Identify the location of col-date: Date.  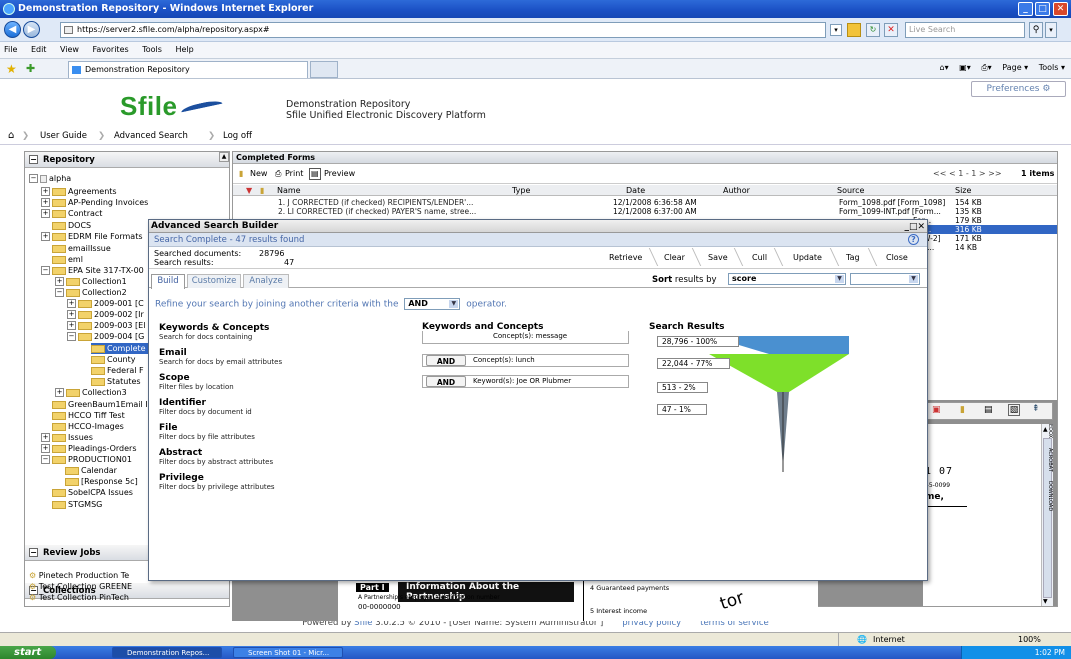
(635, 190).